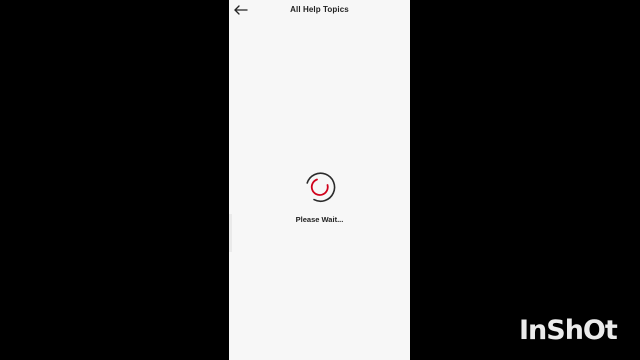  What do you see at coordinates (320, 187) in the screenshot?
I see `loading-spinner-icon` at bounding box center [320, 187].